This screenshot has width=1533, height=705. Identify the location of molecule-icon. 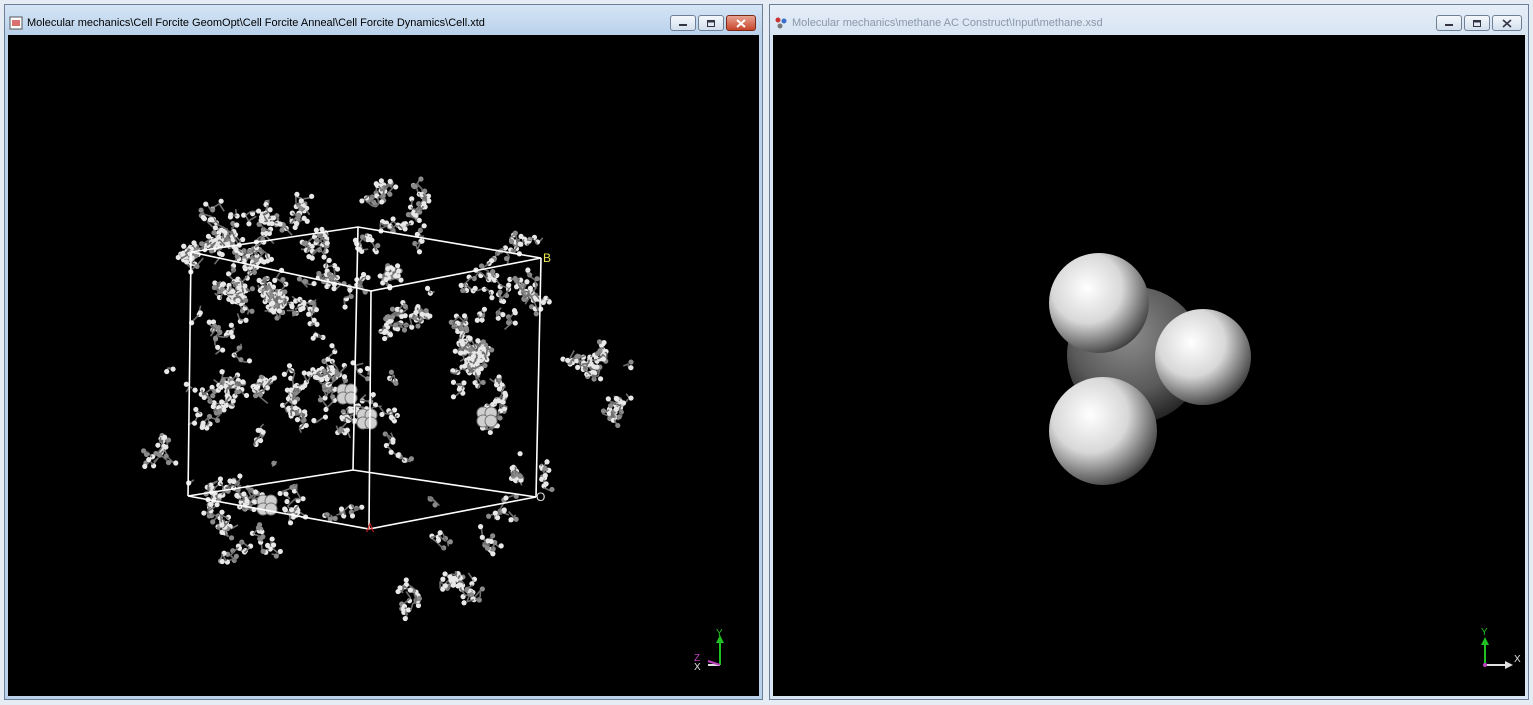
(781, 23).